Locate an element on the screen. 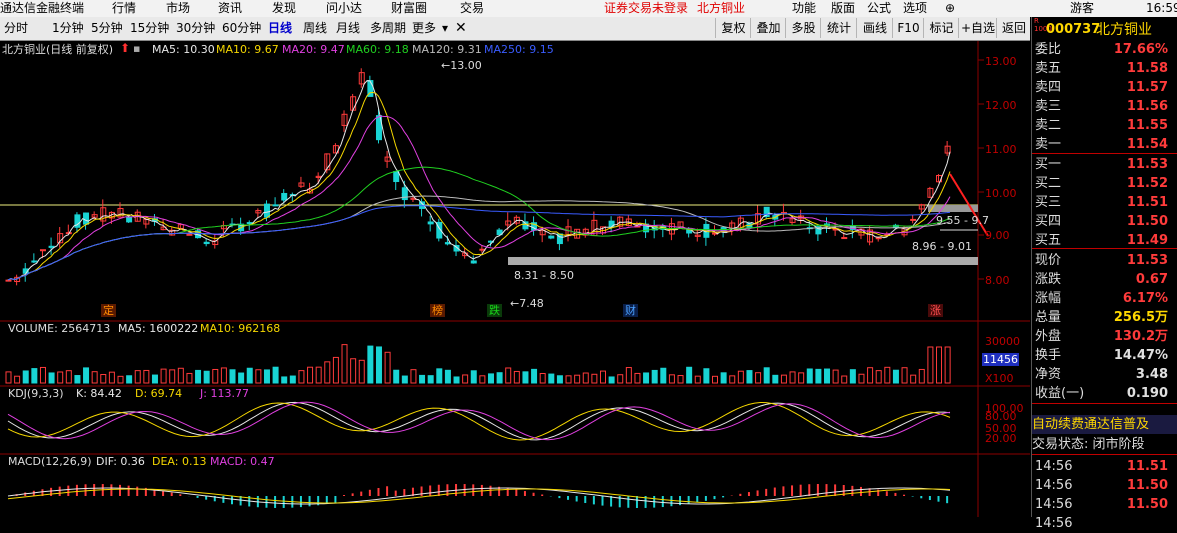 The image size is (1177, 533). menu-item-trade: 交易 is located at coordinates (472, 8).